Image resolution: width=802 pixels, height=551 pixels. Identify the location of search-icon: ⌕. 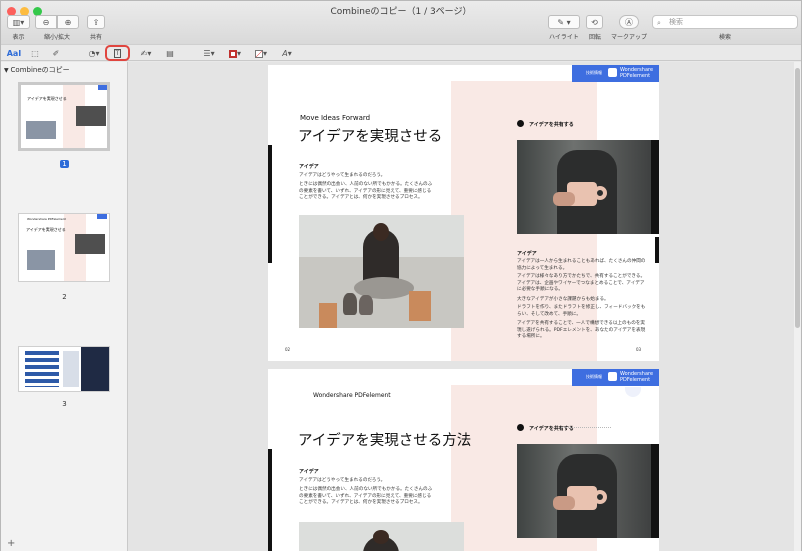
(659, 23).